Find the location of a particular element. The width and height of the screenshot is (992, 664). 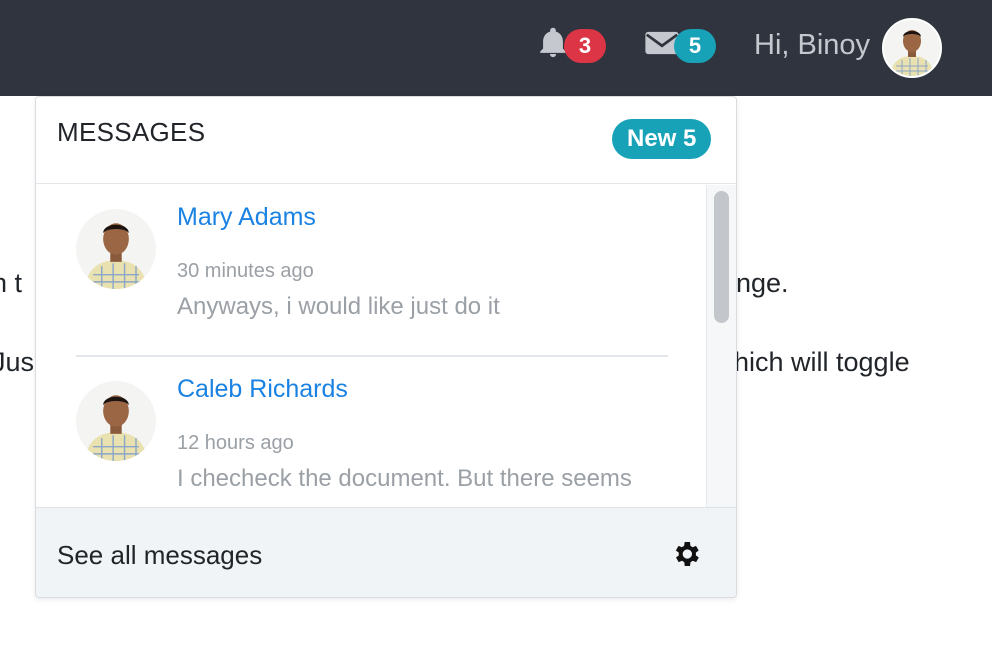

top-navbar: 3 5 Hi, Binoy is located at coordinates (496, 48).